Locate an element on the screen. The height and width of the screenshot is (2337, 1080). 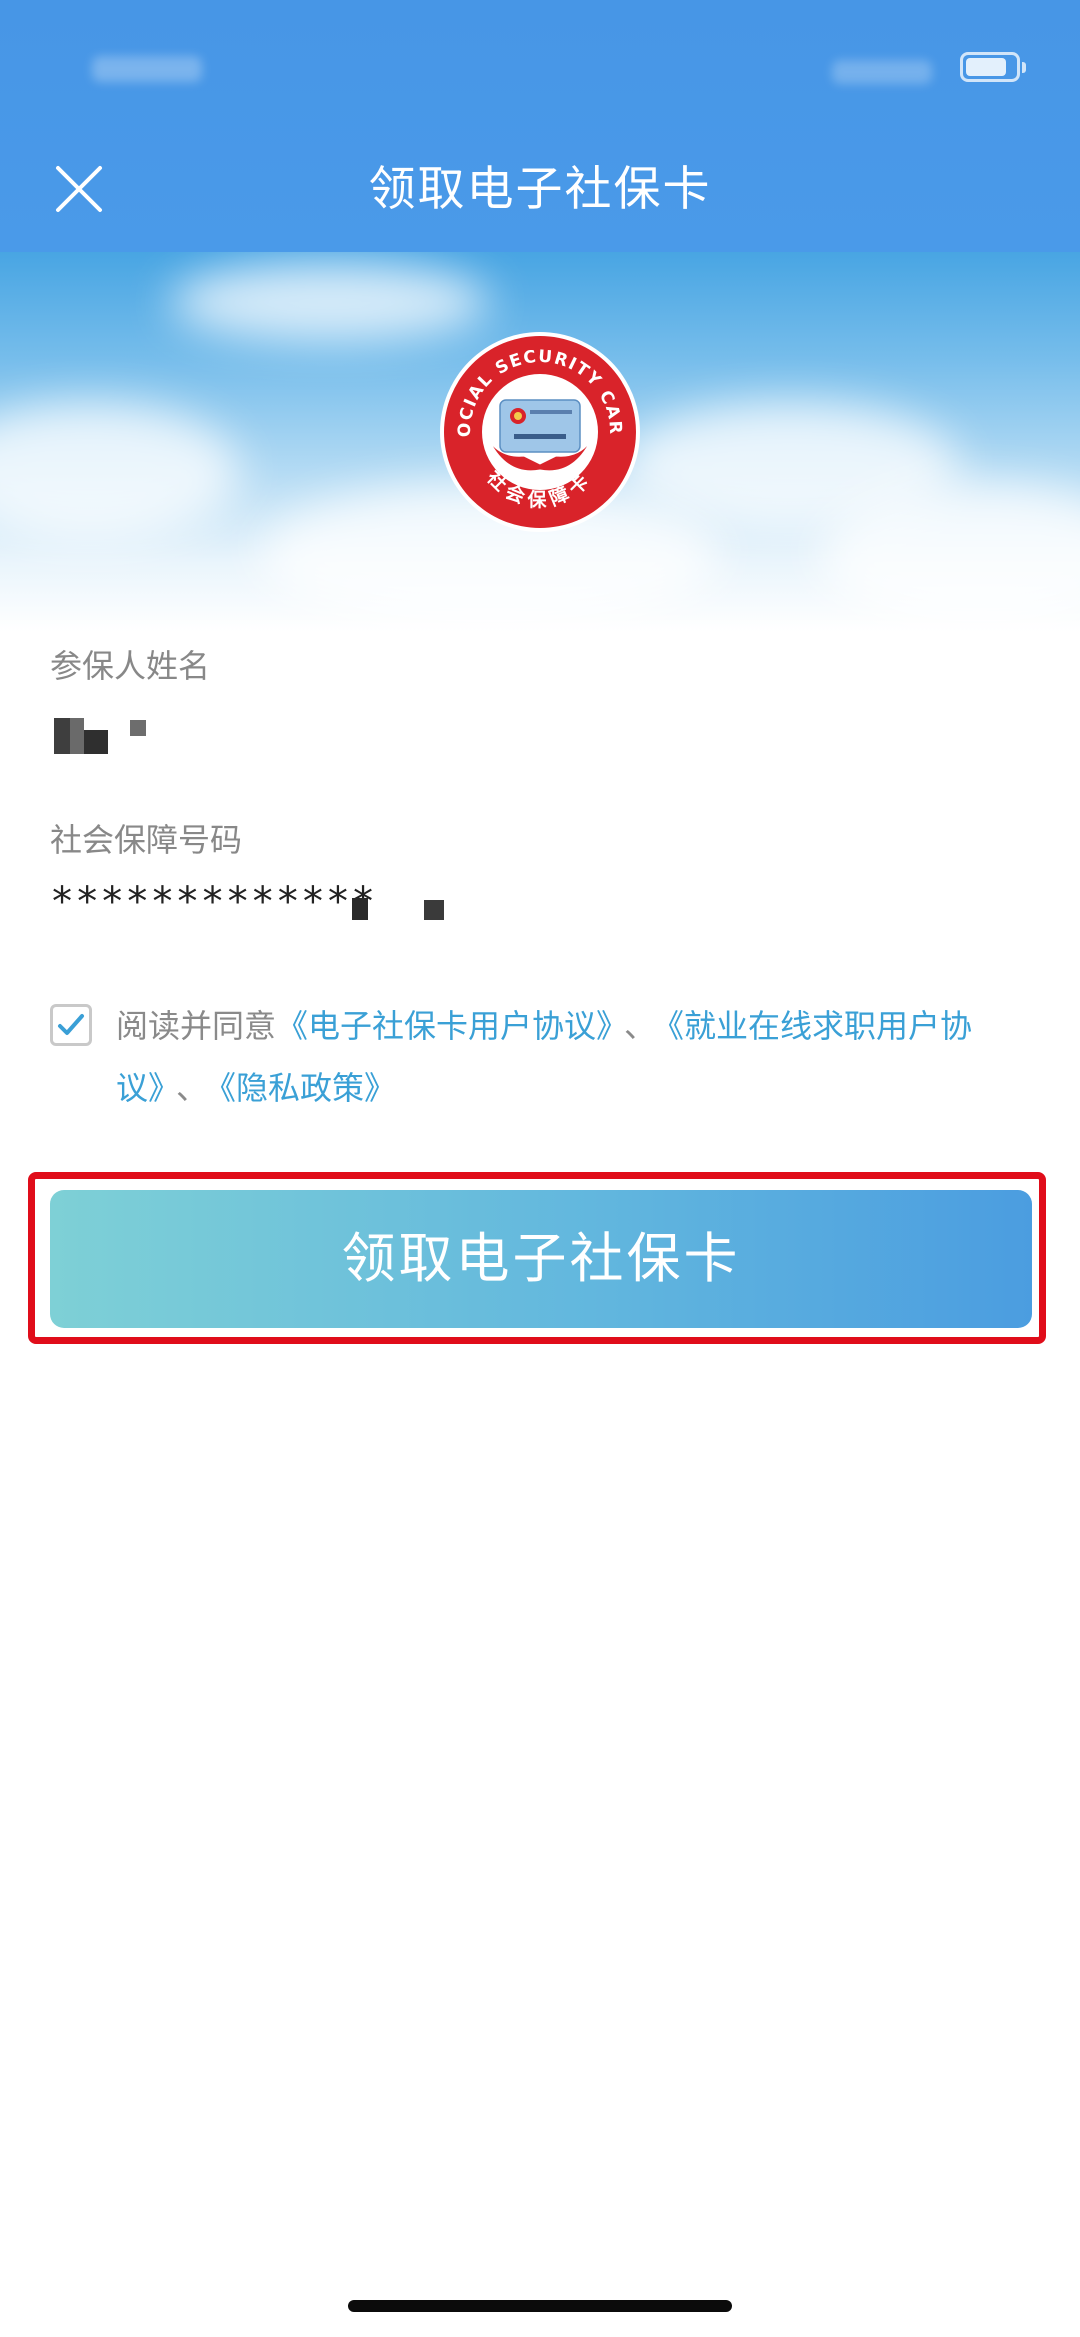
cloud-shape is located at coordinates (120, 472).